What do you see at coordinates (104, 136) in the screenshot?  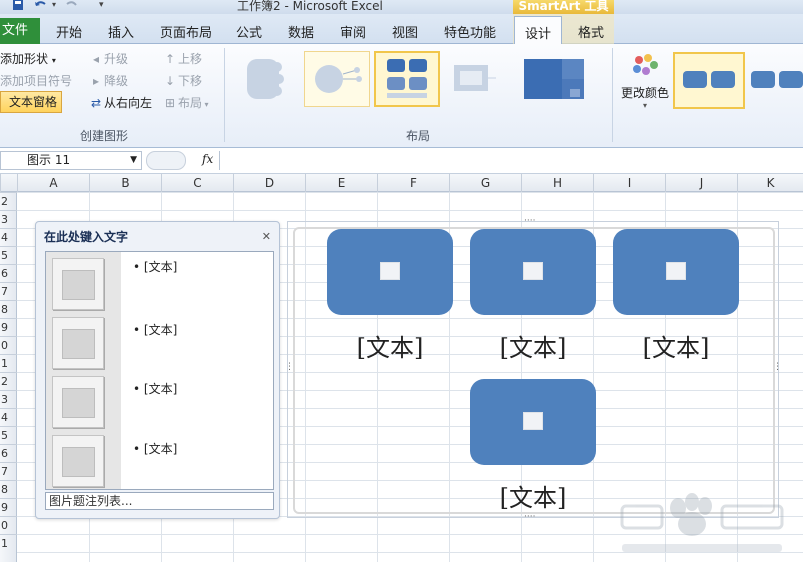 I see `create-graphic-group-label: 创建图形` at bounding box center [104, 136].